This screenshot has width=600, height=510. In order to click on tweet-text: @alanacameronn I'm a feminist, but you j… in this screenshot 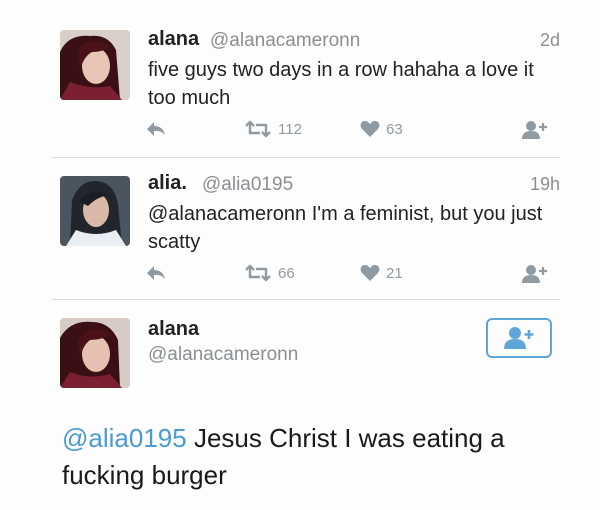, I will do `click(345, 228)`.